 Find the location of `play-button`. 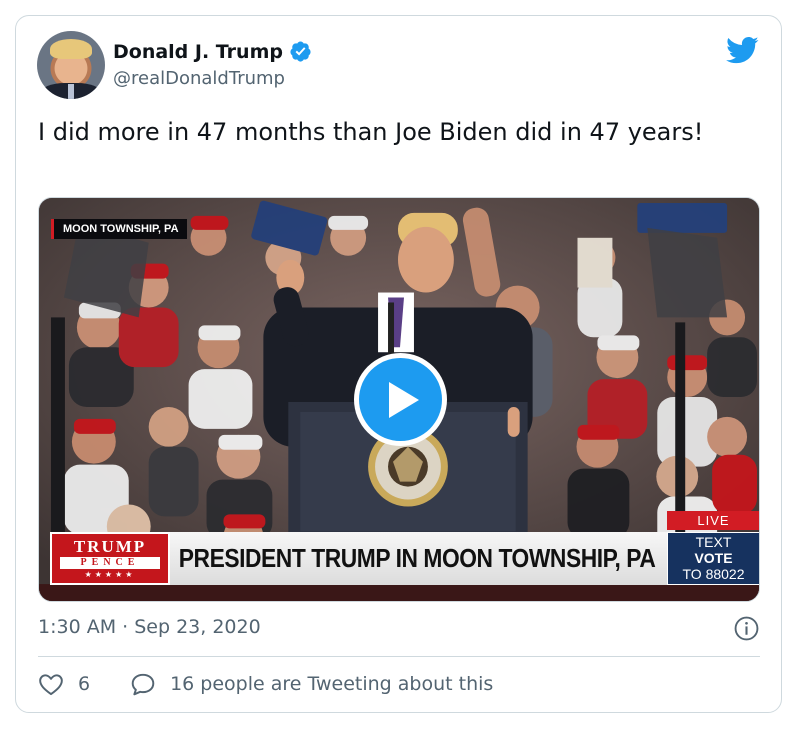

play-button is located at coordinates (400, 399).